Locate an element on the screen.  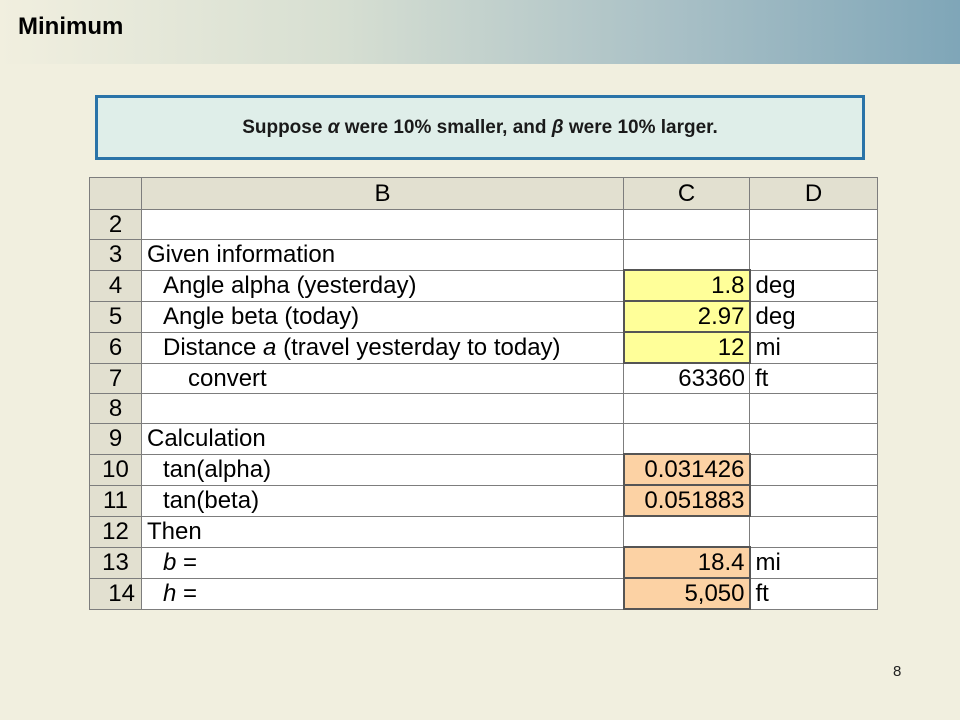
cell-c7: 63360 is located at coordinates (686, 378).